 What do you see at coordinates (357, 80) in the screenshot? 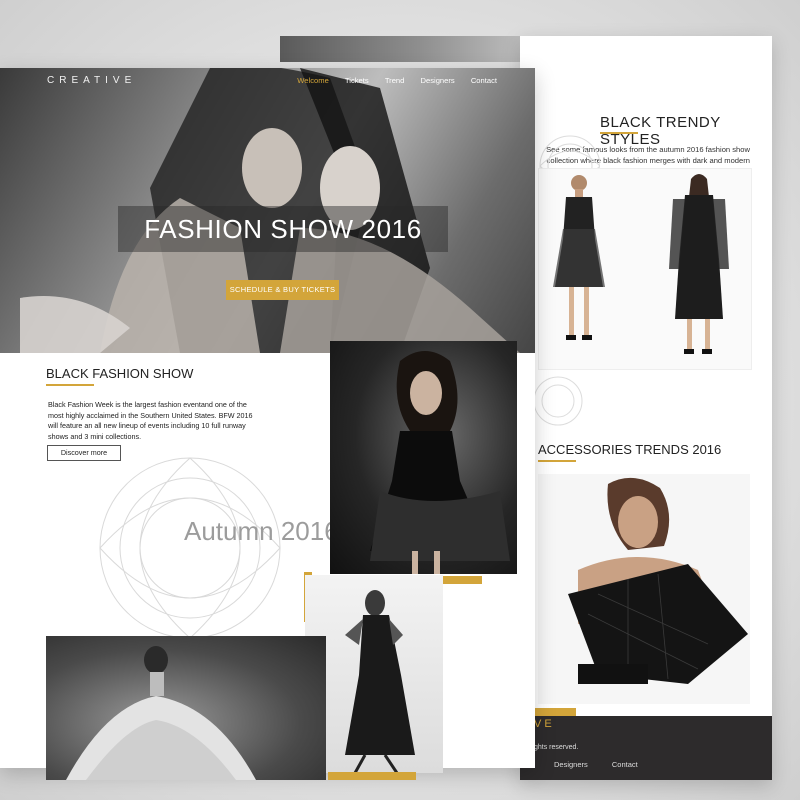
I see `nav-tickets: Tickets` at bounding box center [357, 80].